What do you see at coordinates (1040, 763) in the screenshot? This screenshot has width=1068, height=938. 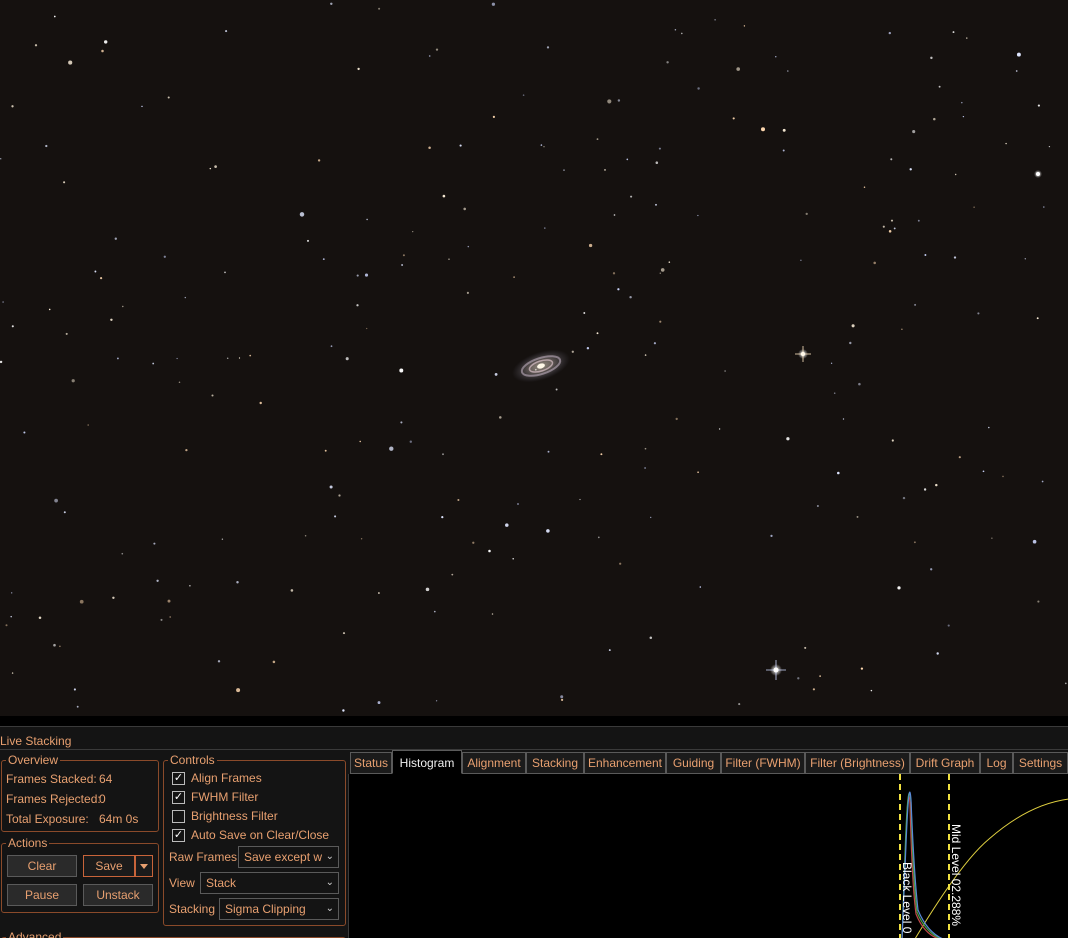 I see `tab-settings: Settings` at bounding box center [1040, 763].